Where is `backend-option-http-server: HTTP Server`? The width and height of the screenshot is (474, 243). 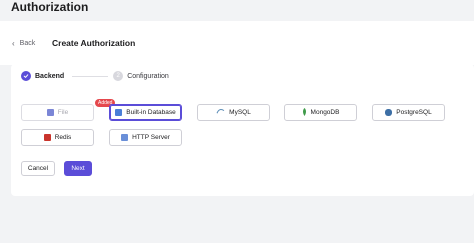
backend-option-http-server: HTTP Server is located at coordinates (145, 137).